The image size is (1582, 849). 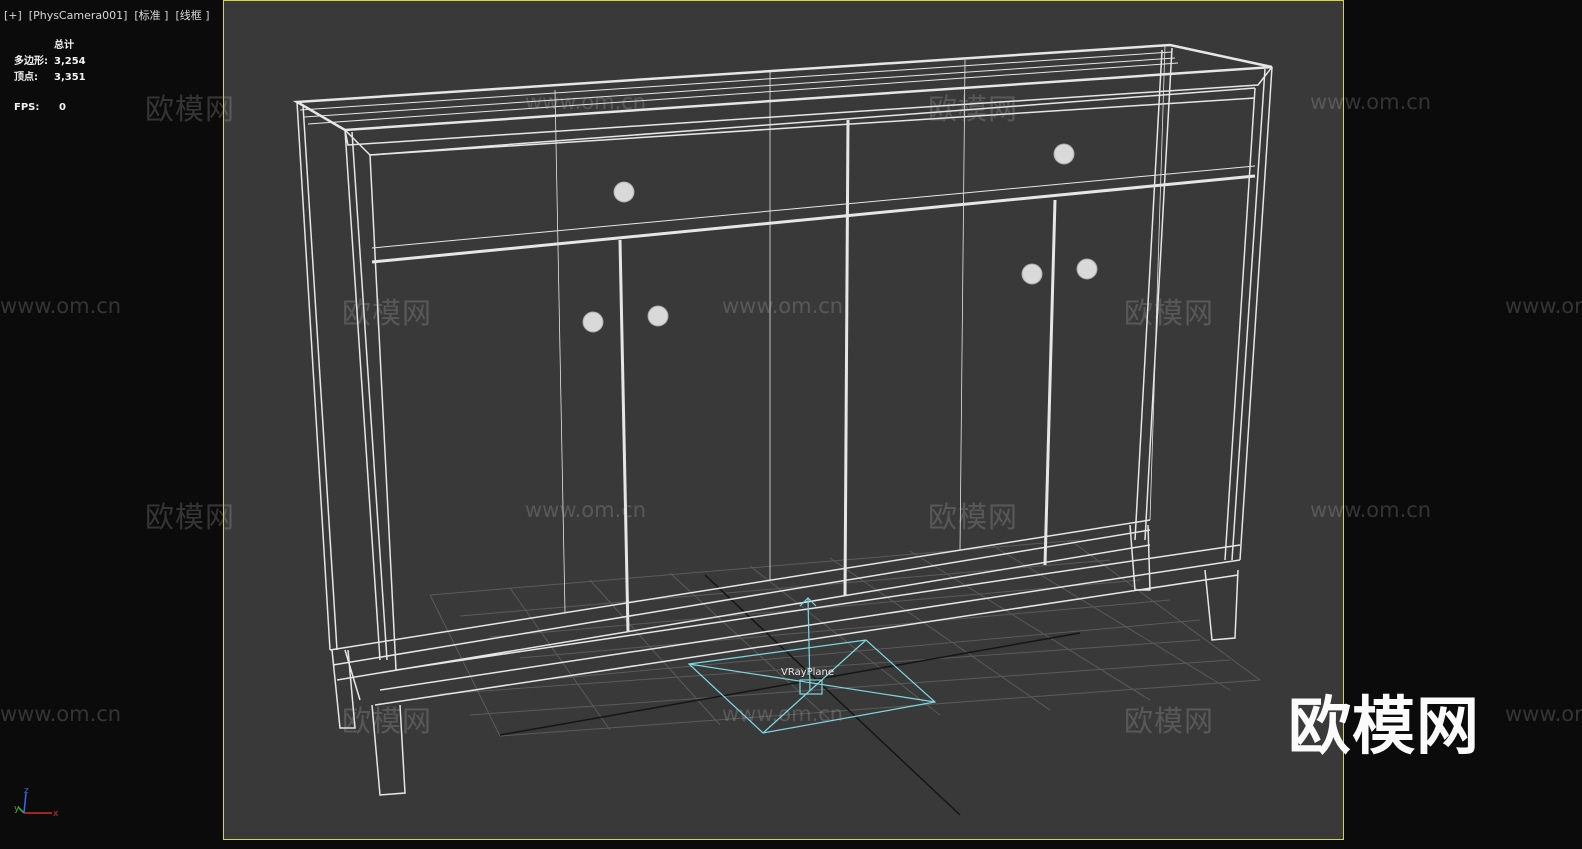 I want to click on vrayplane-label: VRayPlane, so click(x=807, y=672).